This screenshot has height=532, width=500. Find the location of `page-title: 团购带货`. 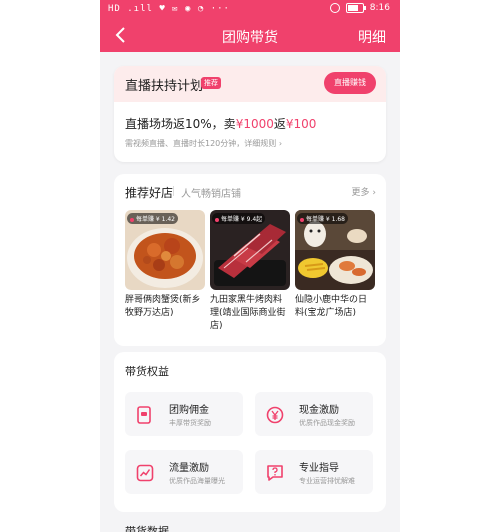

page-title: 团购带货 is located at coordinates (250, 38).